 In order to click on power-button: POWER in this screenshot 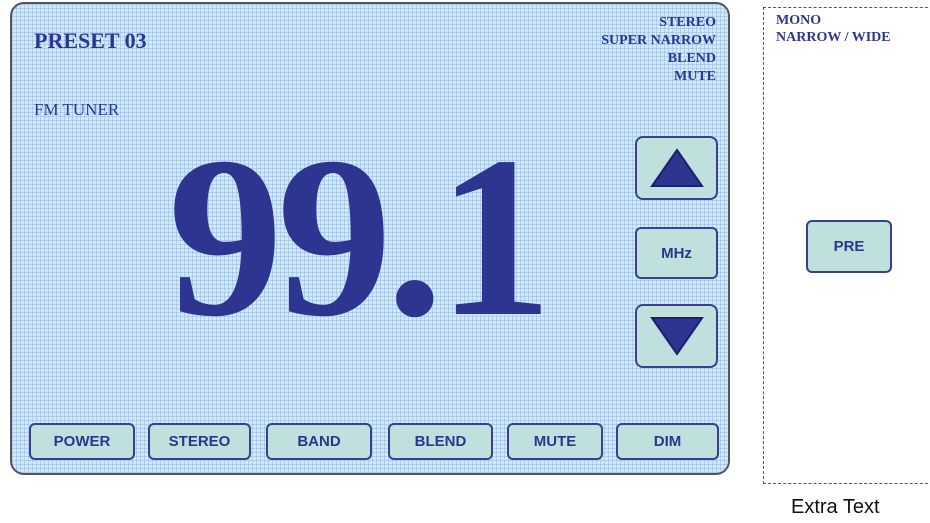, I will do `click(82, 441)`.